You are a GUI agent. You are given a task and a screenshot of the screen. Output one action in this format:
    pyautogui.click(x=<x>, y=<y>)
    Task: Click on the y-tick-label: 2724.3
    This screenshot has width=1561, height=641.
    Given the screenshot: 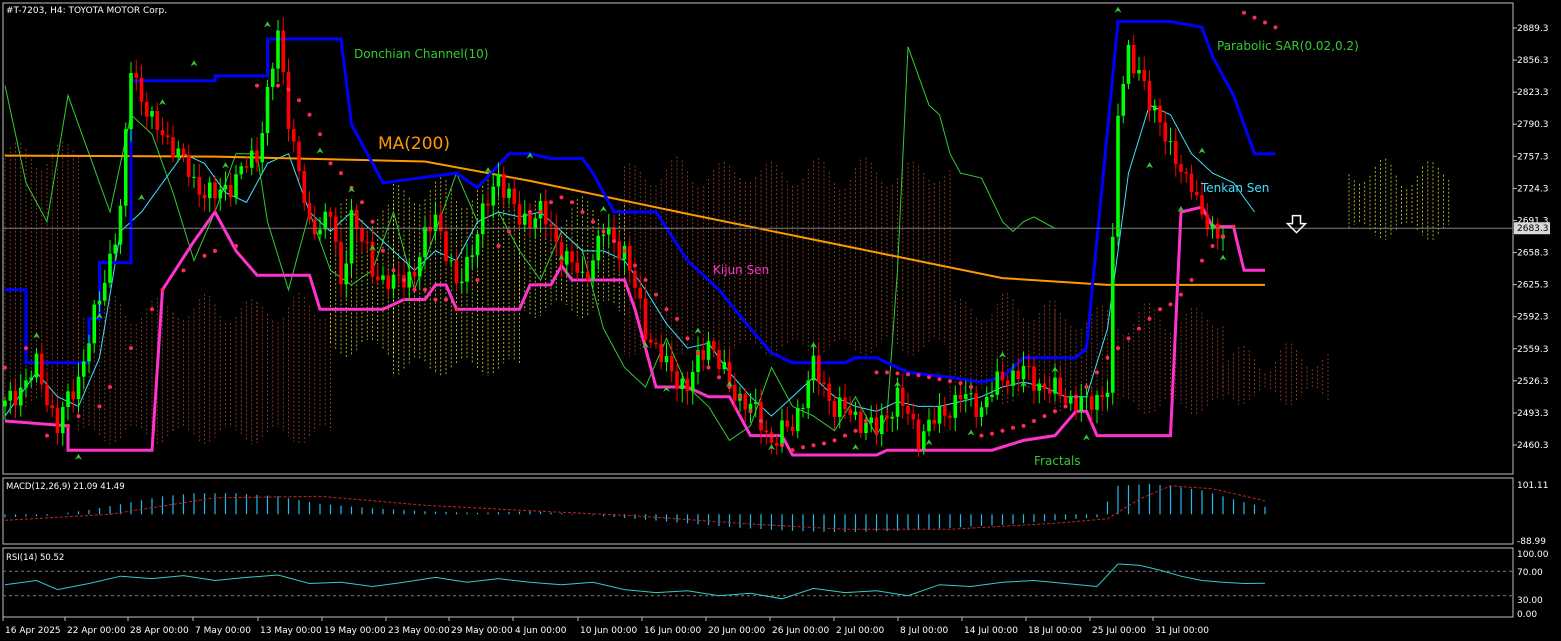 What is the action you would take?
    pyautogui.click(x=1533, y=189)
    